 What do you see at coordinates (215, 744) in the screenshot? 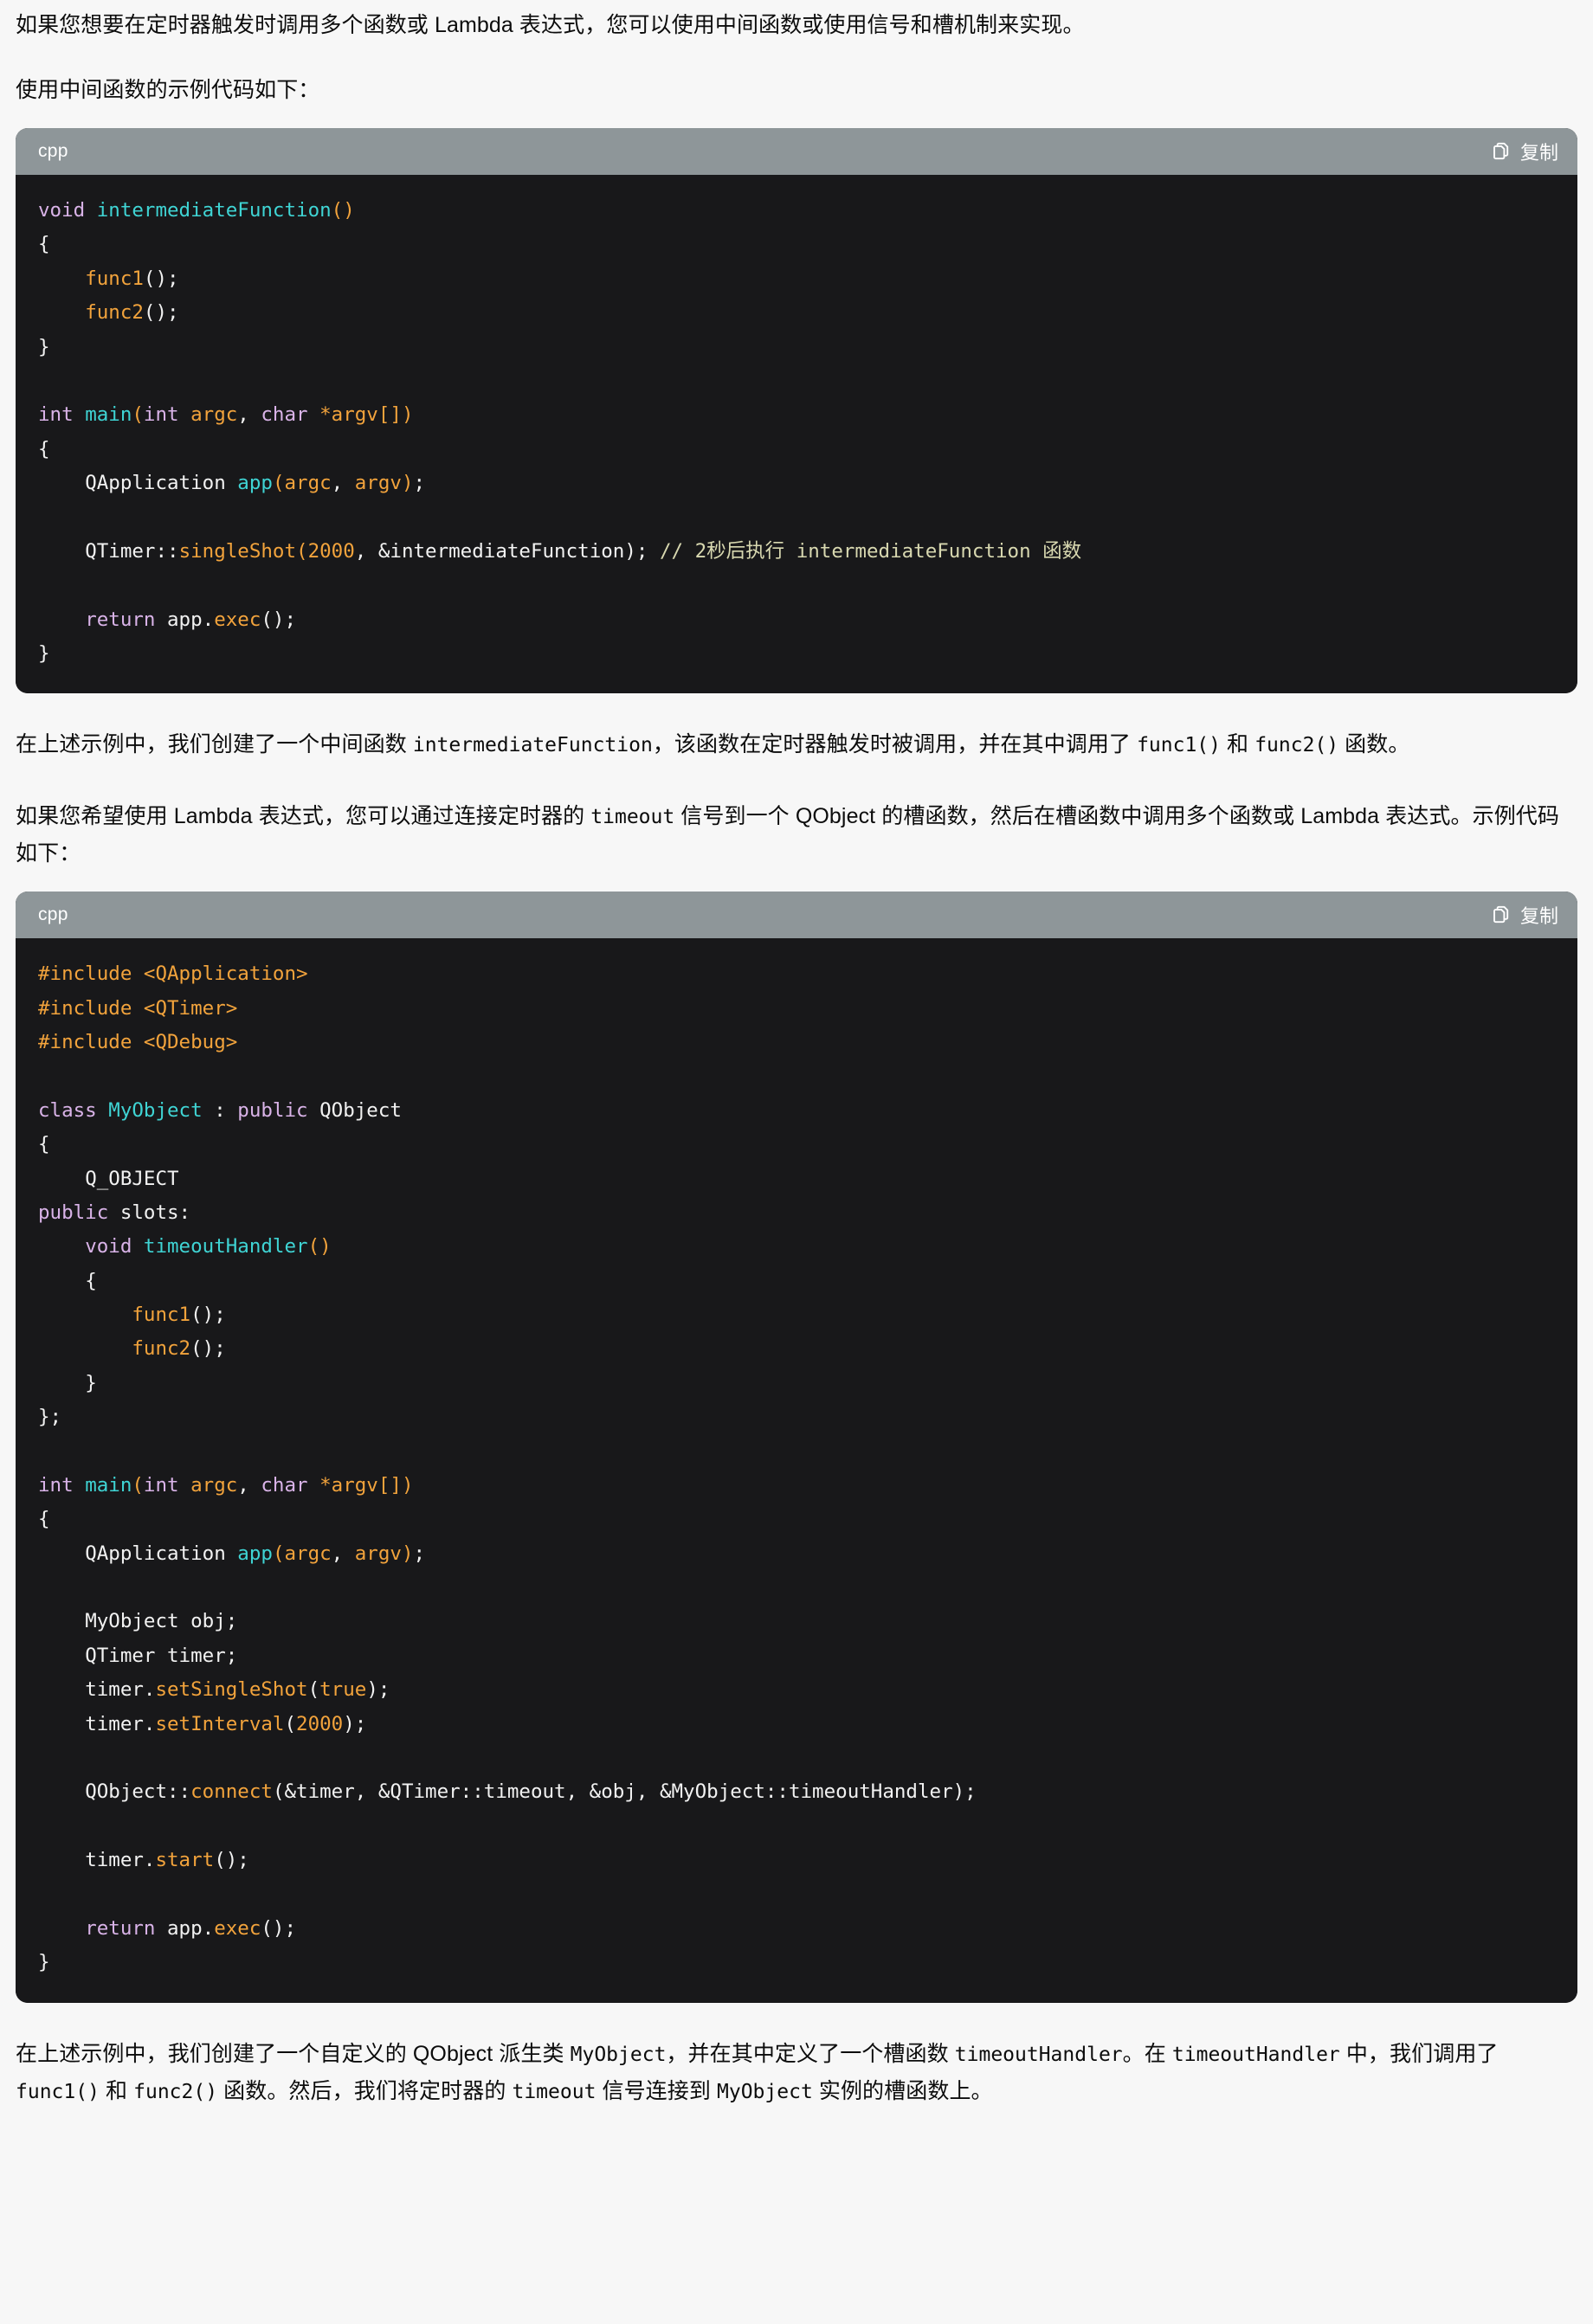
I see `after-code1-text-1: 在上述示例中，我们创建了一个中间函数` at bounding box center [215, 744].